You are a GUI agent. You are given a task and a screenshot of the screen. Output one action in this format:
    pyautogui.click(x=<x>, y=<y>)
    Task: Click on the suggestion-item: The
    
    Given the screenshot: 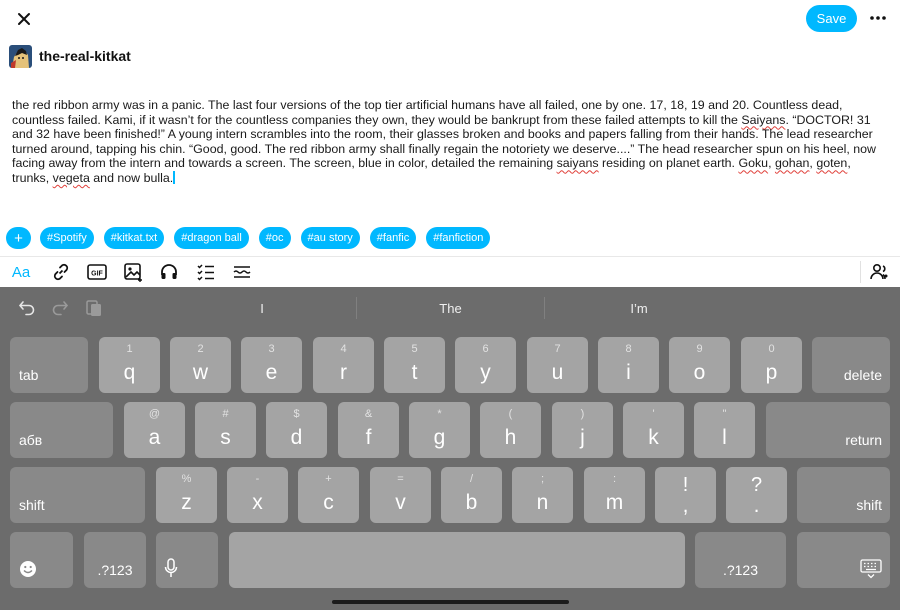 What is the action you would take?
    pyautogui.click(x=450, y=308)
    